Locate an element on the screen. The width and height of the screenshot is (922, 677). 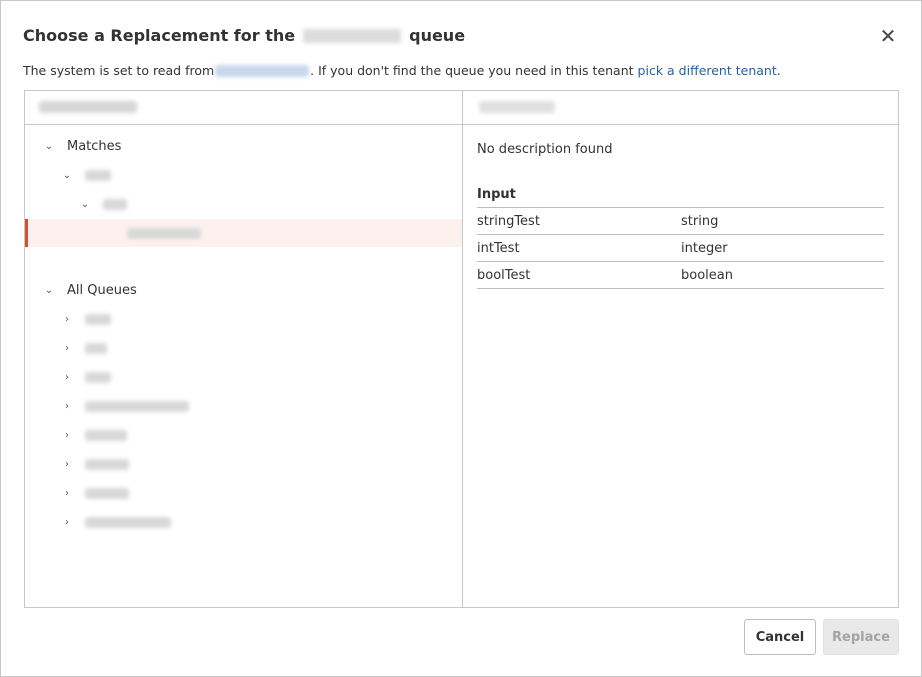
tree-node-all-queues: ⌄ All Queues is located at coordinates (243, 290).